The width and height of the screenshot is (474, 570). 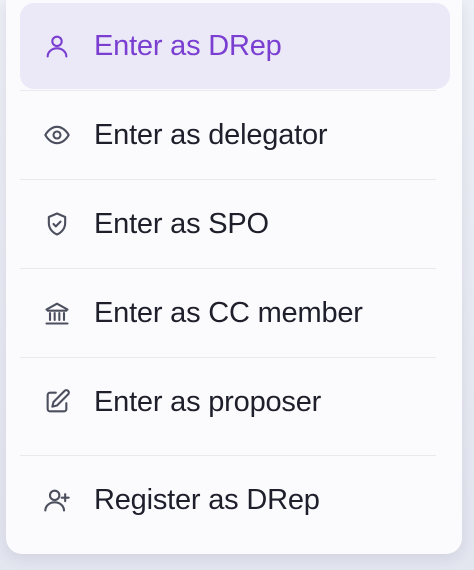 I want to click on menu-item-enter-as-proposer: Enter as proposer, so click(x=235, y=402).